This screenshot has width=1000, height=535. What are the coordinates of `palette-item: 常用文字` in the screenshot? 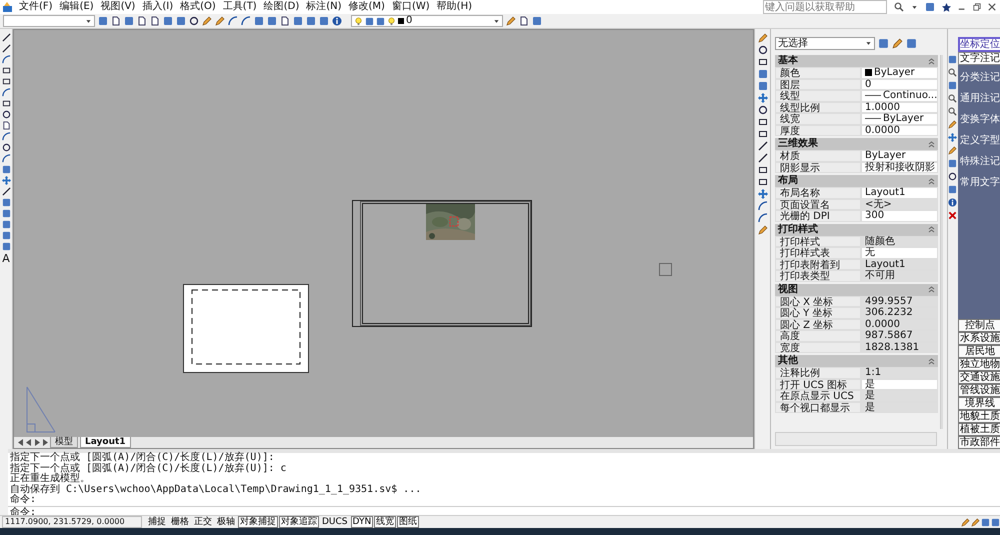 It's located at (980, 183).